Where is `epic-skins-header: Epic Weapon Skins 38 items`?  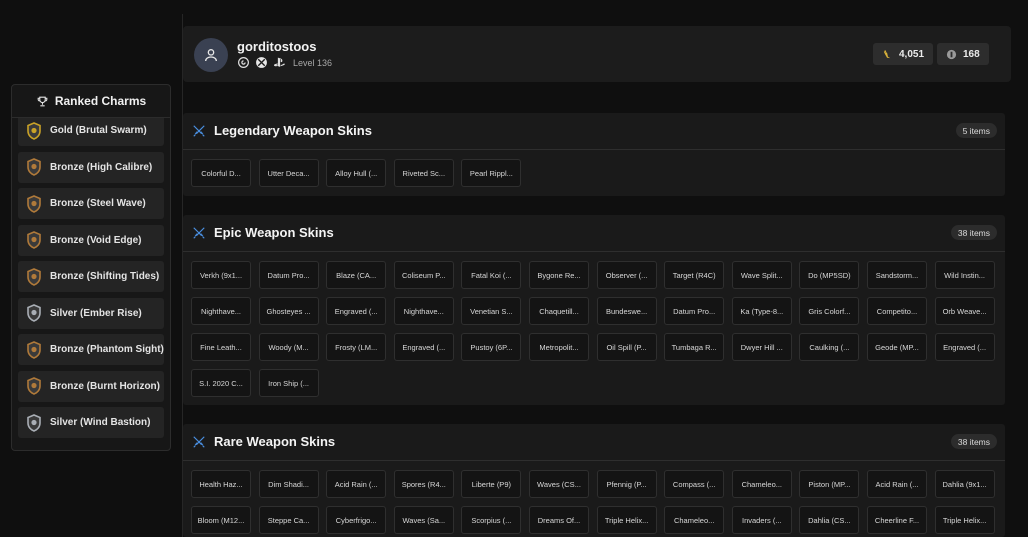 epic-skins-header: Epic Weapon Skins 38 items is located at coordinates (594, 233).